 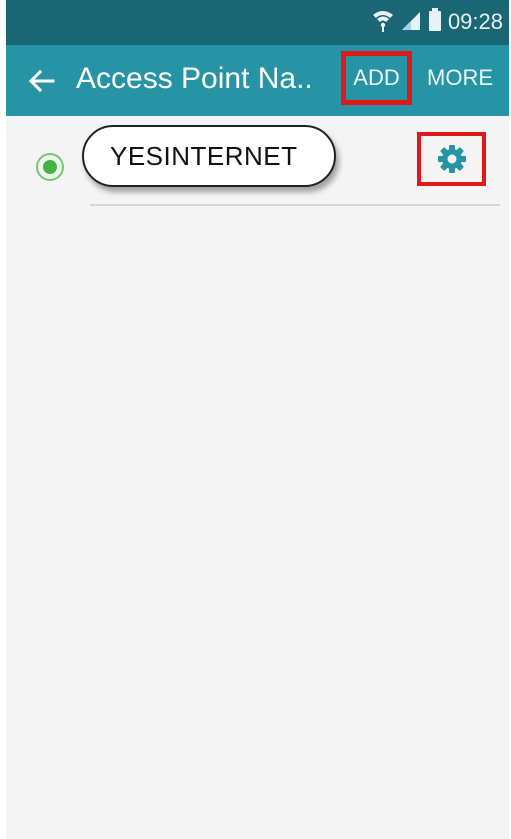 What do you see at coordinates (295, 205) in the screenshot?
I see `row-divider` at bounding box center [295, 205].